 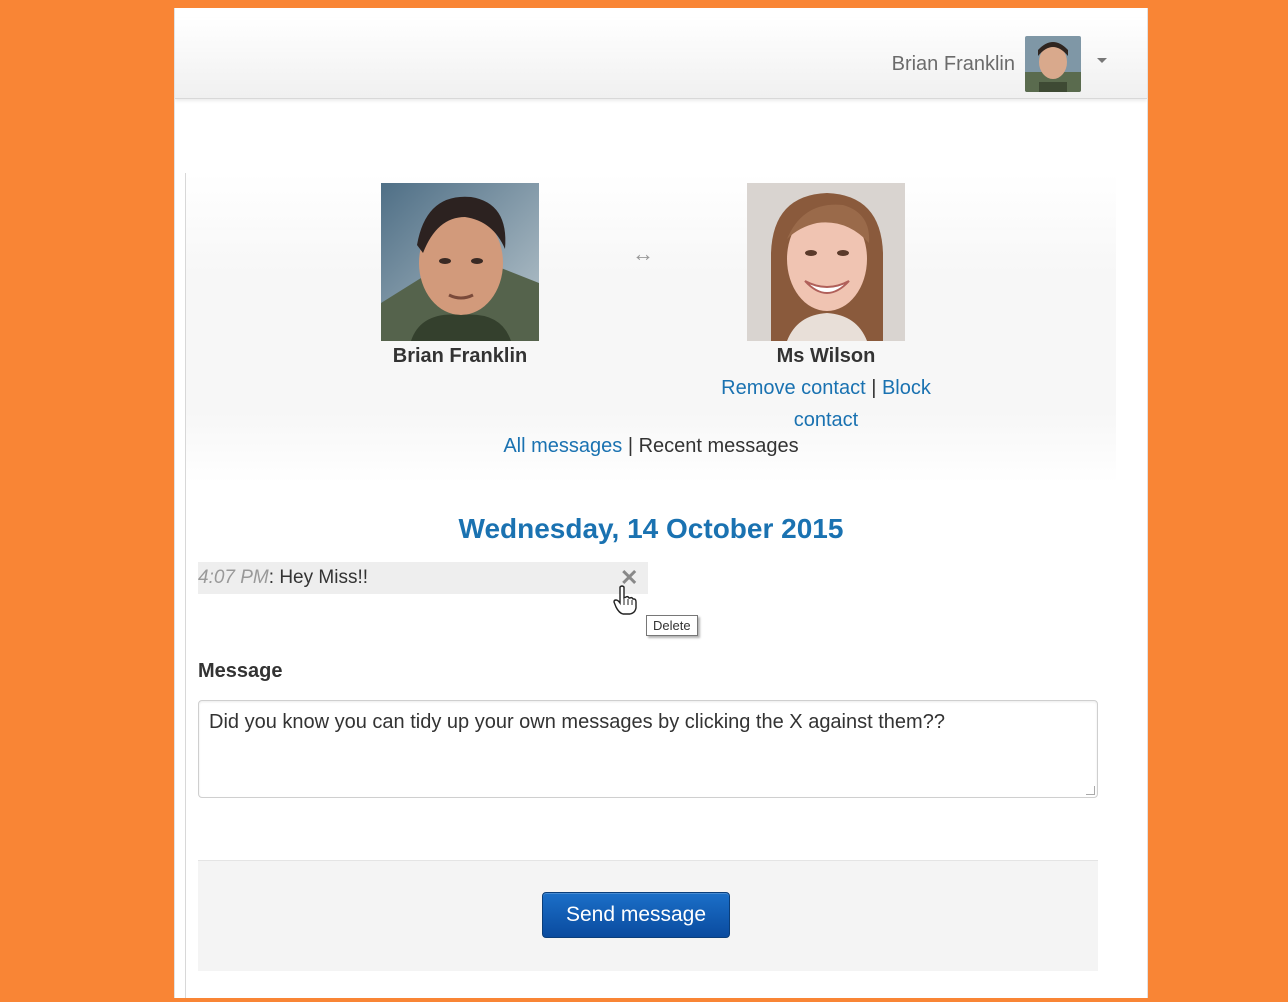 What do you see at coordinates (651, 528) in the screenshot?
I see `date-heading: Wednesday, 14 October 2015` at bounding box center [651, 528].